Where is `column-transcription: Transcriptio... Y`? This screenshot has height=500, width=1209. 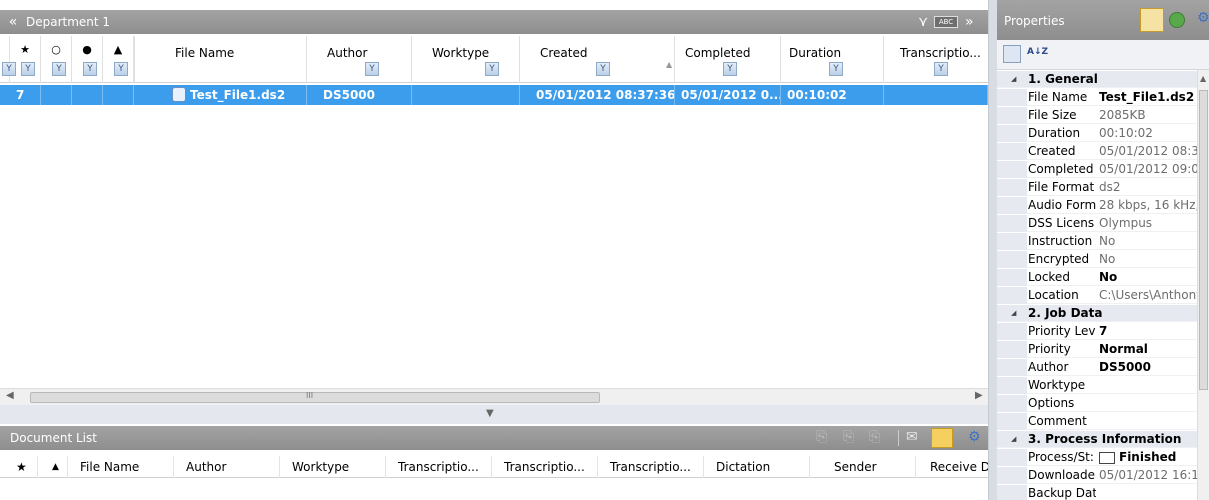
column-transcription: Transcriptio... Y is located at coordinates (936, 59).